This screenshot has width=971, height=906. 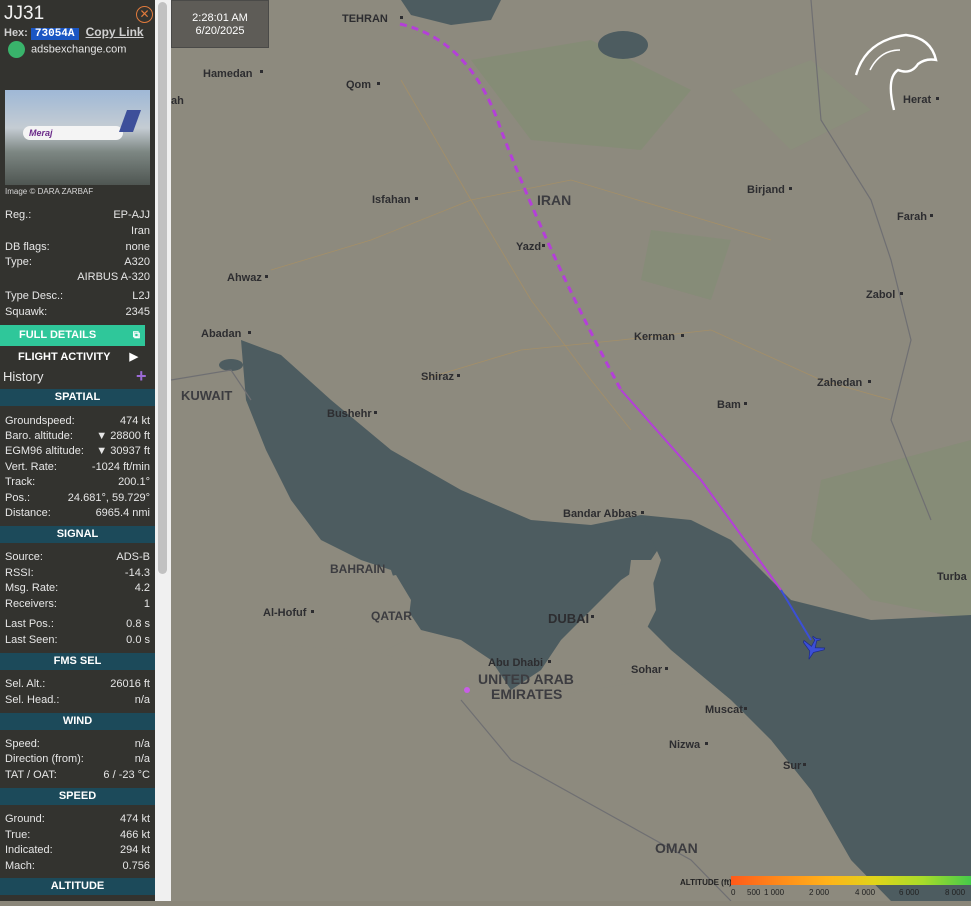 What do you see at coordinates (358, 85) in the screenshot?
I see `city-label: Qom` at bounding box center [358, 85].